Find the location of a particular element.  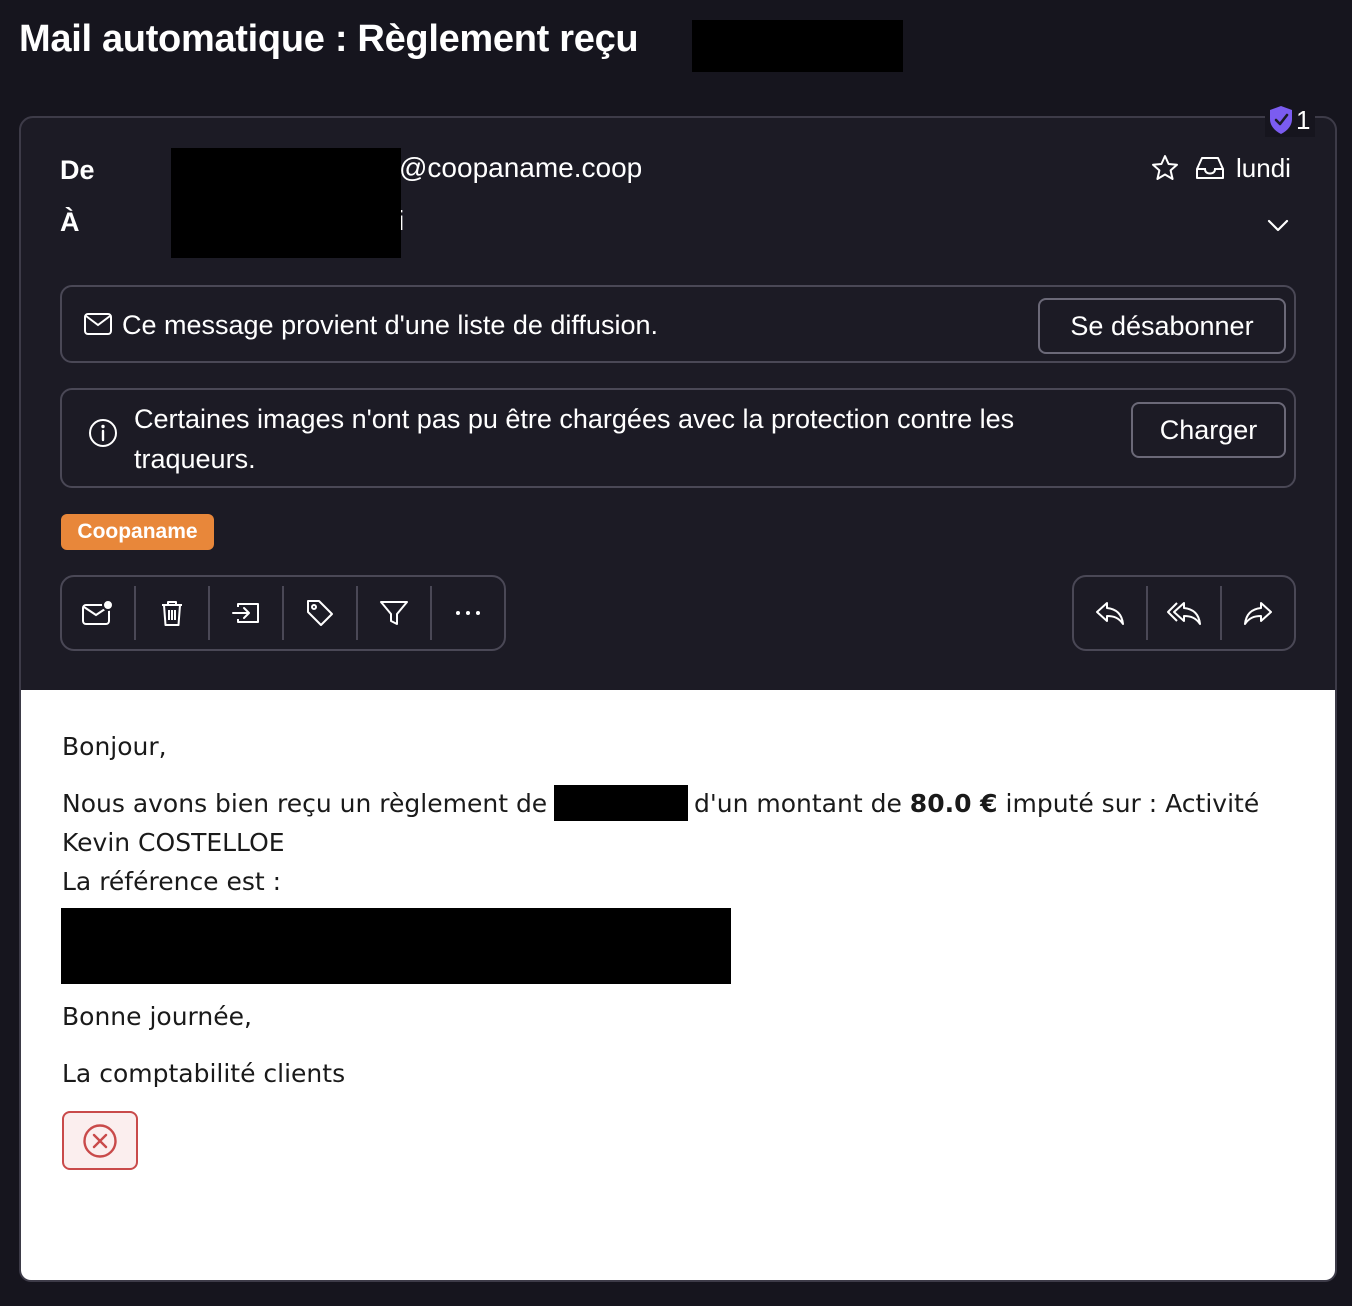

label-button is located at coordinates (320, 613).